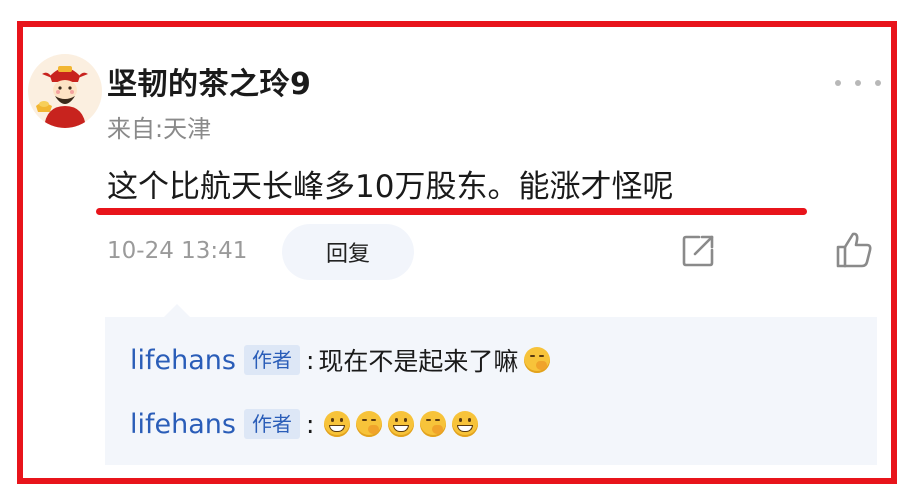 Image resolution: width=916 pixels, height=500 pixels. Describe the element at coordinates (451, 211) in the screenshot. I see `highlight-underline` at that location.